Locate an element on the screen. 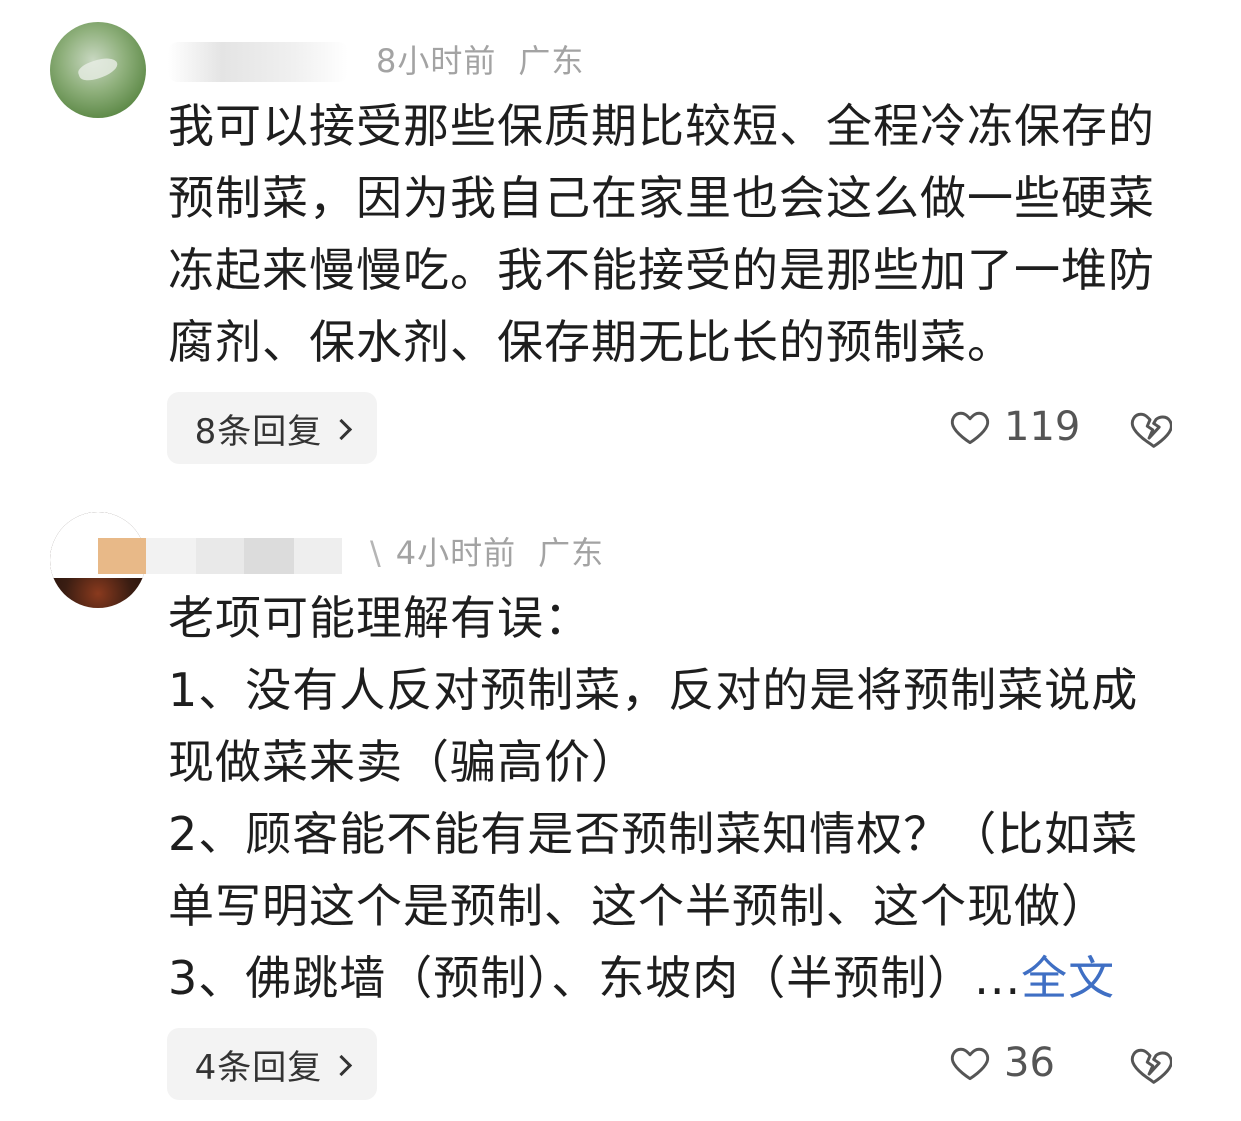 This screenshot has width=1241, height=1121. like-button: 119 is located at coordinates (1014, 427).